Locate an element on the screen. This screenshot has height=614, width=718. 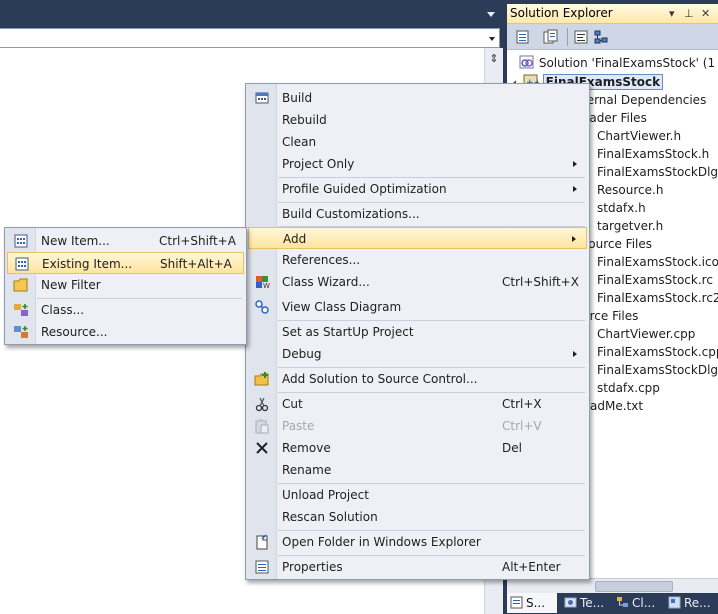
new-item-icon is located at coordinates (21, 241).